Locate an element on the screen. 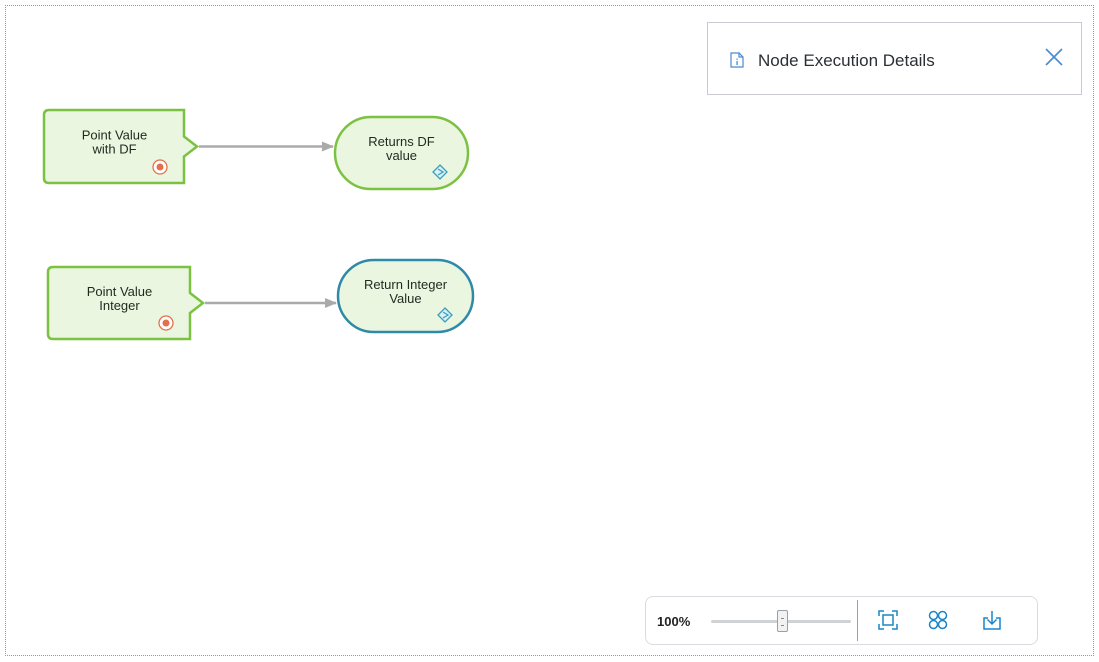 Image resolution: width=1099 pixels, height=662 pixels. flow-node-pv_int: Point ValueInteger is located at coordinates (126, 303).